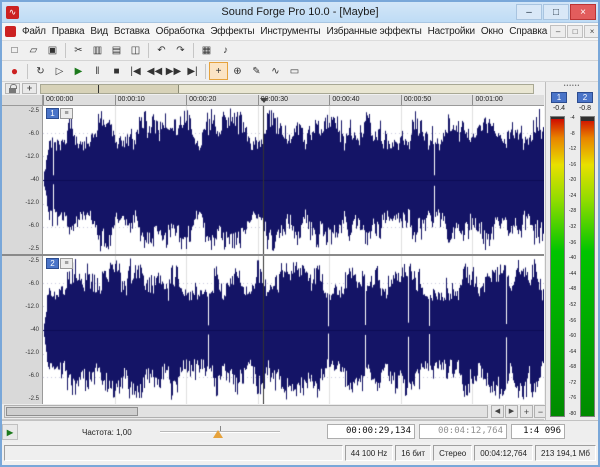 The width and height of the screenshot is (600, 467). I want to click on mdi-minimize-button: –, so click(558, 31).